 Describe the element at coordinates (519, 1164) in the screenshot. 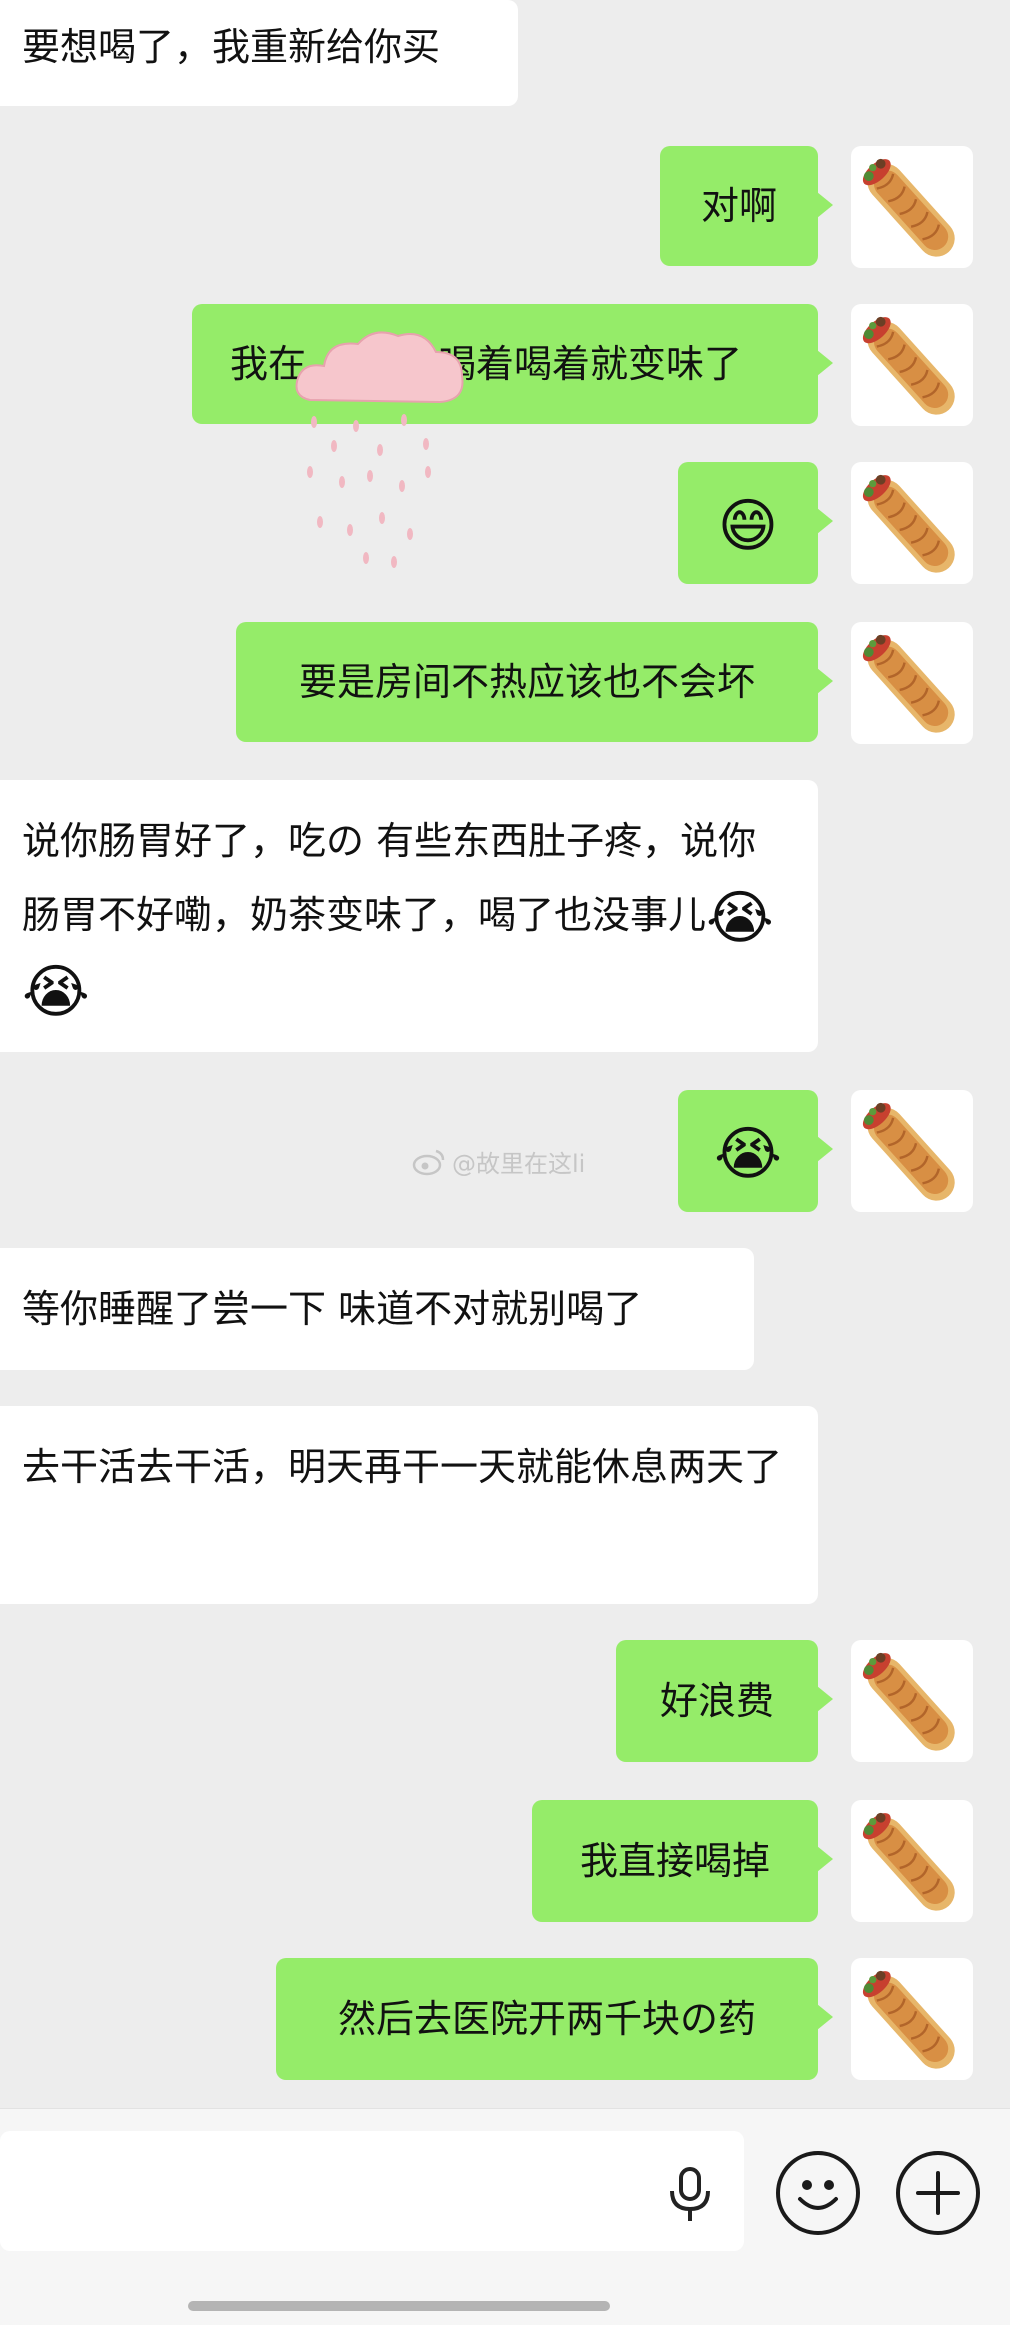

I see `watermark-text: @故里在这li` at that location.